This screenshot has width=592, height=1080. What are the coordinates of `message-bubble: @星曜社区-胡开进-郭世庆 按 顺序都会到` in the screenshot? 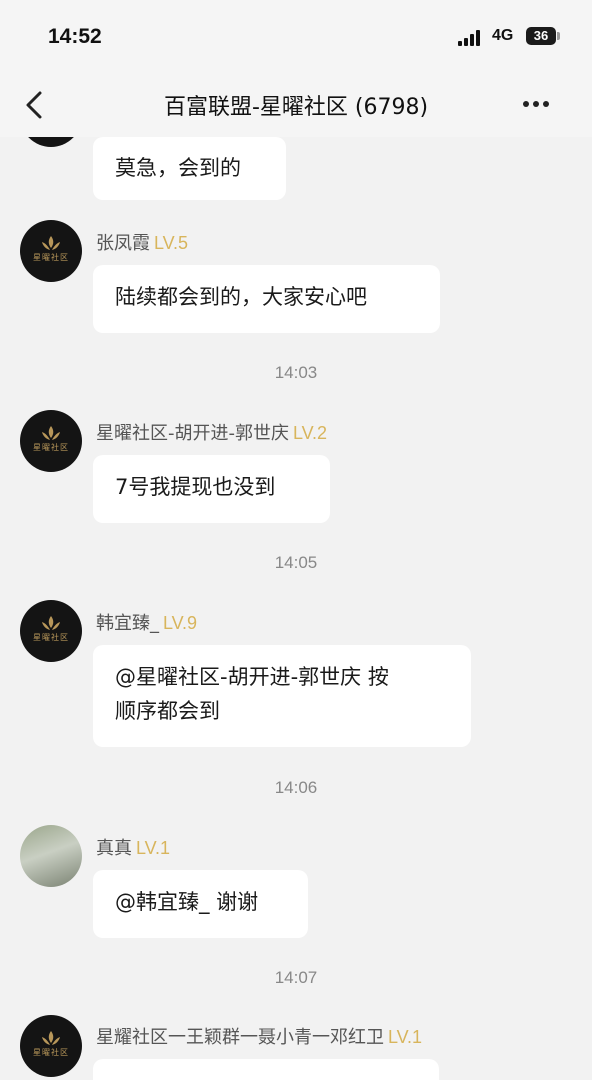 It's located at (282, 696).